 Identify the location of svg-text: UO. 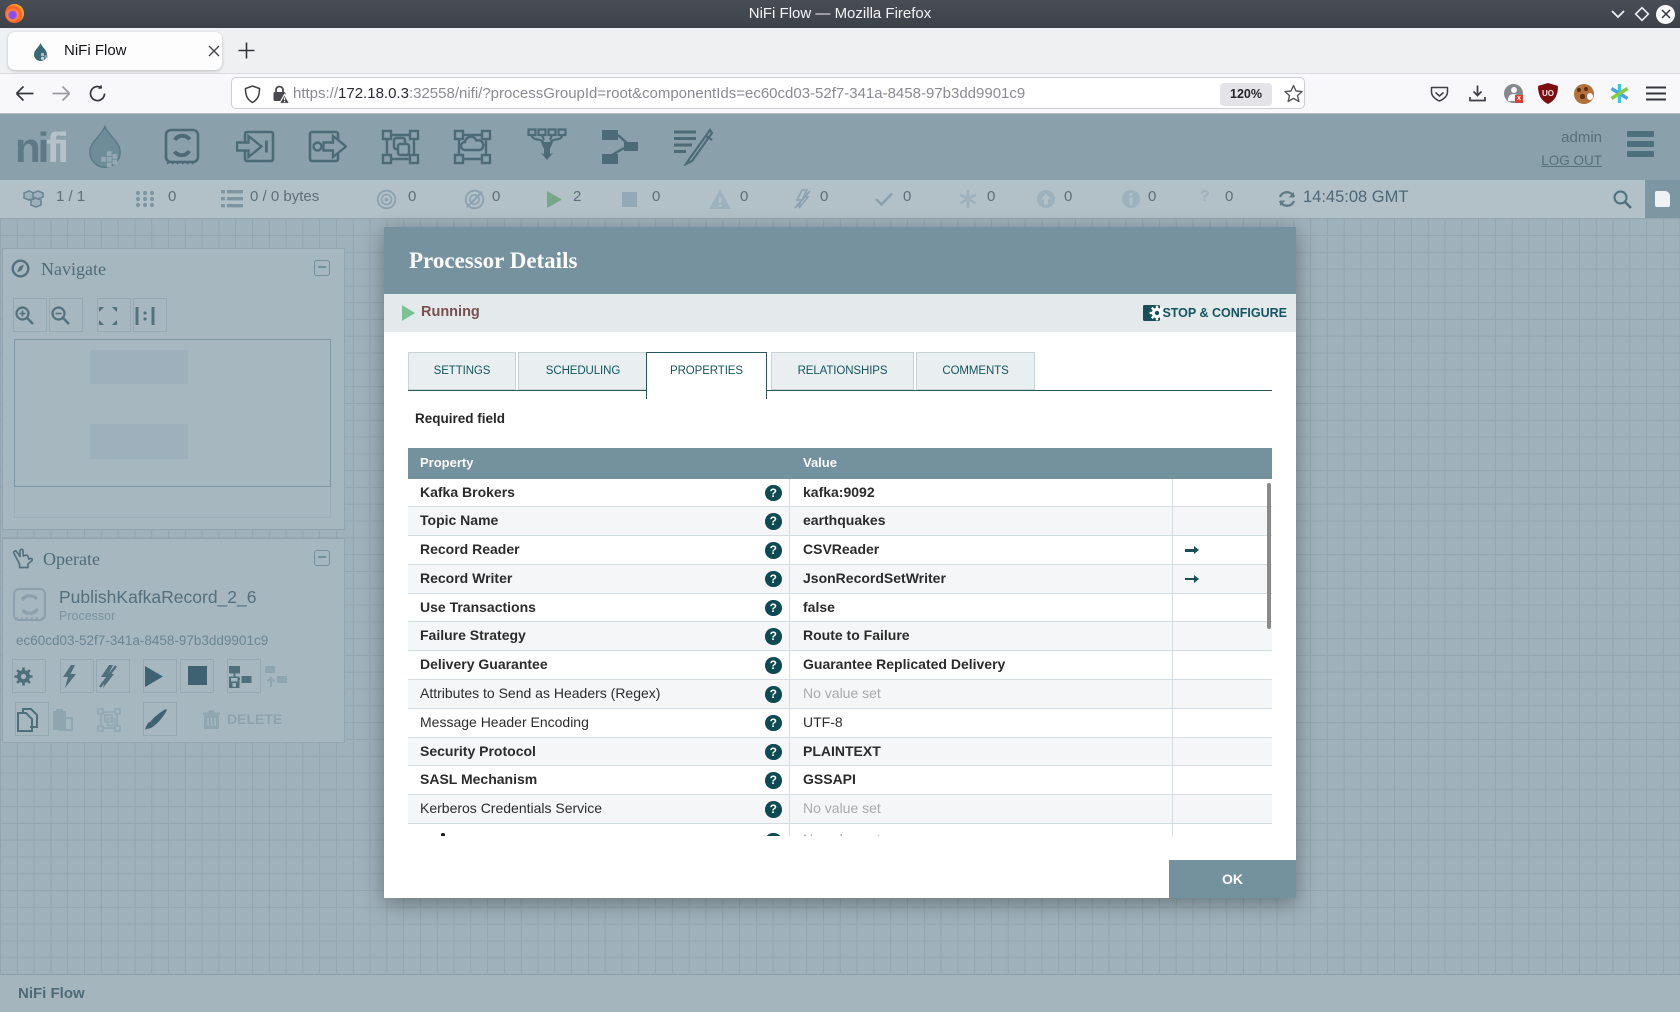
(1548, 93).